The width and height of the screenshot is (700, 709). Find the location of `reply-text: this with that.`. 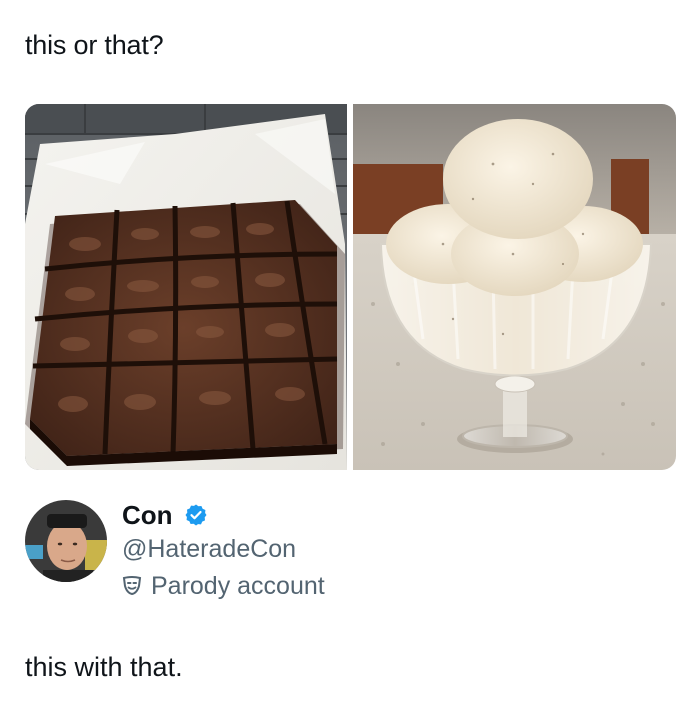

reply-text: this with that. is located at coordinates (104, 667).